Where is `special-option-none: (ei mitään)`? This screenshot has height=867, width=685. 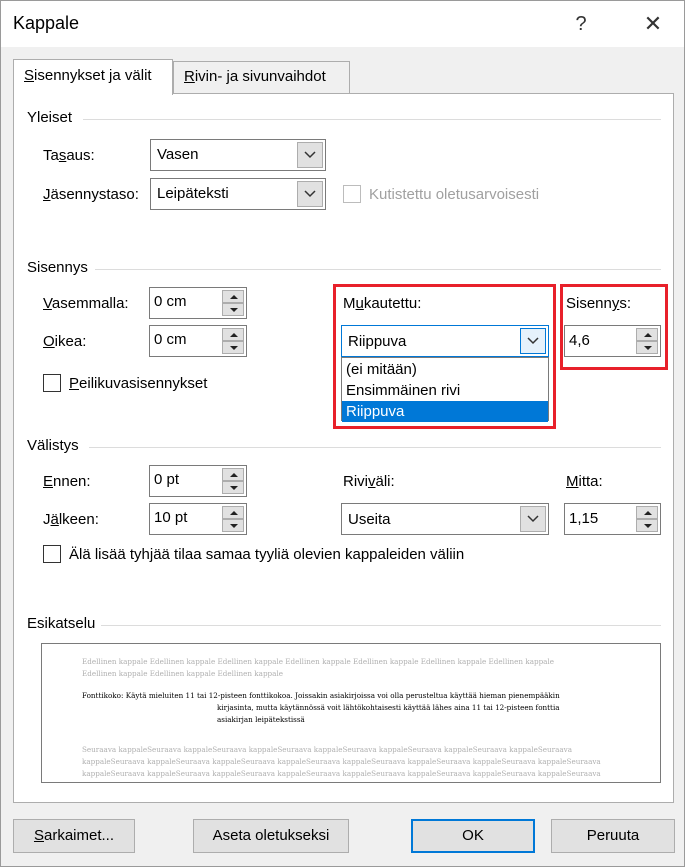 special-option-none: (ei mitään) is located at coordinates (445, 369).